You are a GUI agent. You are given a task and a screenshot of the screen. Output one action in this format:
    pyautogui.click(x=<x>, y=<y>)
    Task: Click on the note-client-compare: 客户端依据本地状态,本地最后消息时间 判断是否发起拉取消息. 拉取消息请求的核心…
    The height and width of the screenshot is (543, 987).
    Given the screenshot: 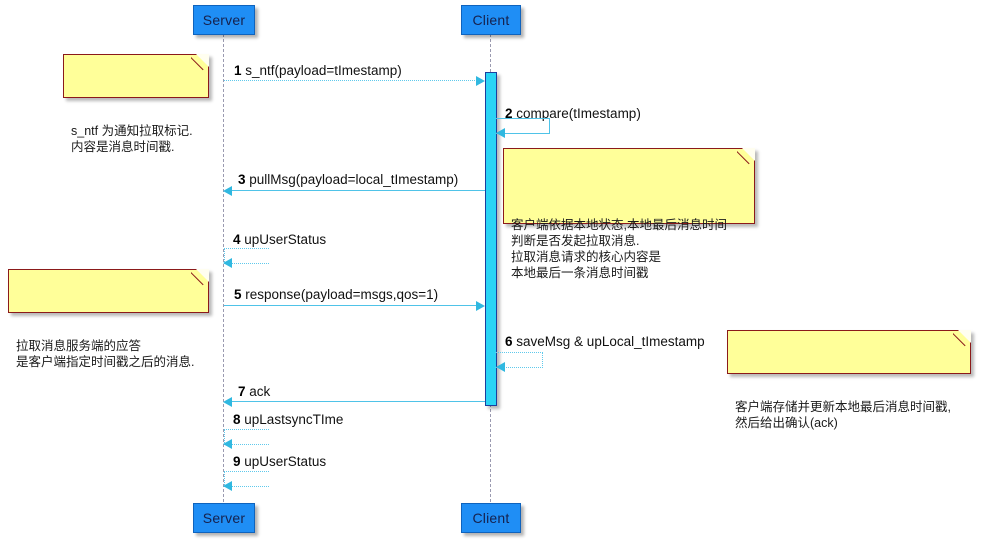 What is the action you would take?
    pyautogui.click(x=629, y=214)
    